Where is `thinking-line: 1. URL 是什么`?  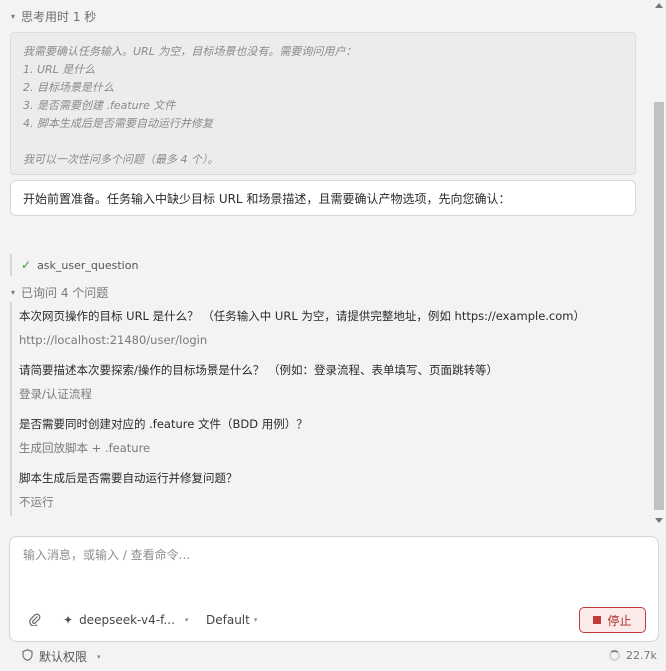
thinking-line: 1. URL 是什么 is located at coordinates (59, 69).